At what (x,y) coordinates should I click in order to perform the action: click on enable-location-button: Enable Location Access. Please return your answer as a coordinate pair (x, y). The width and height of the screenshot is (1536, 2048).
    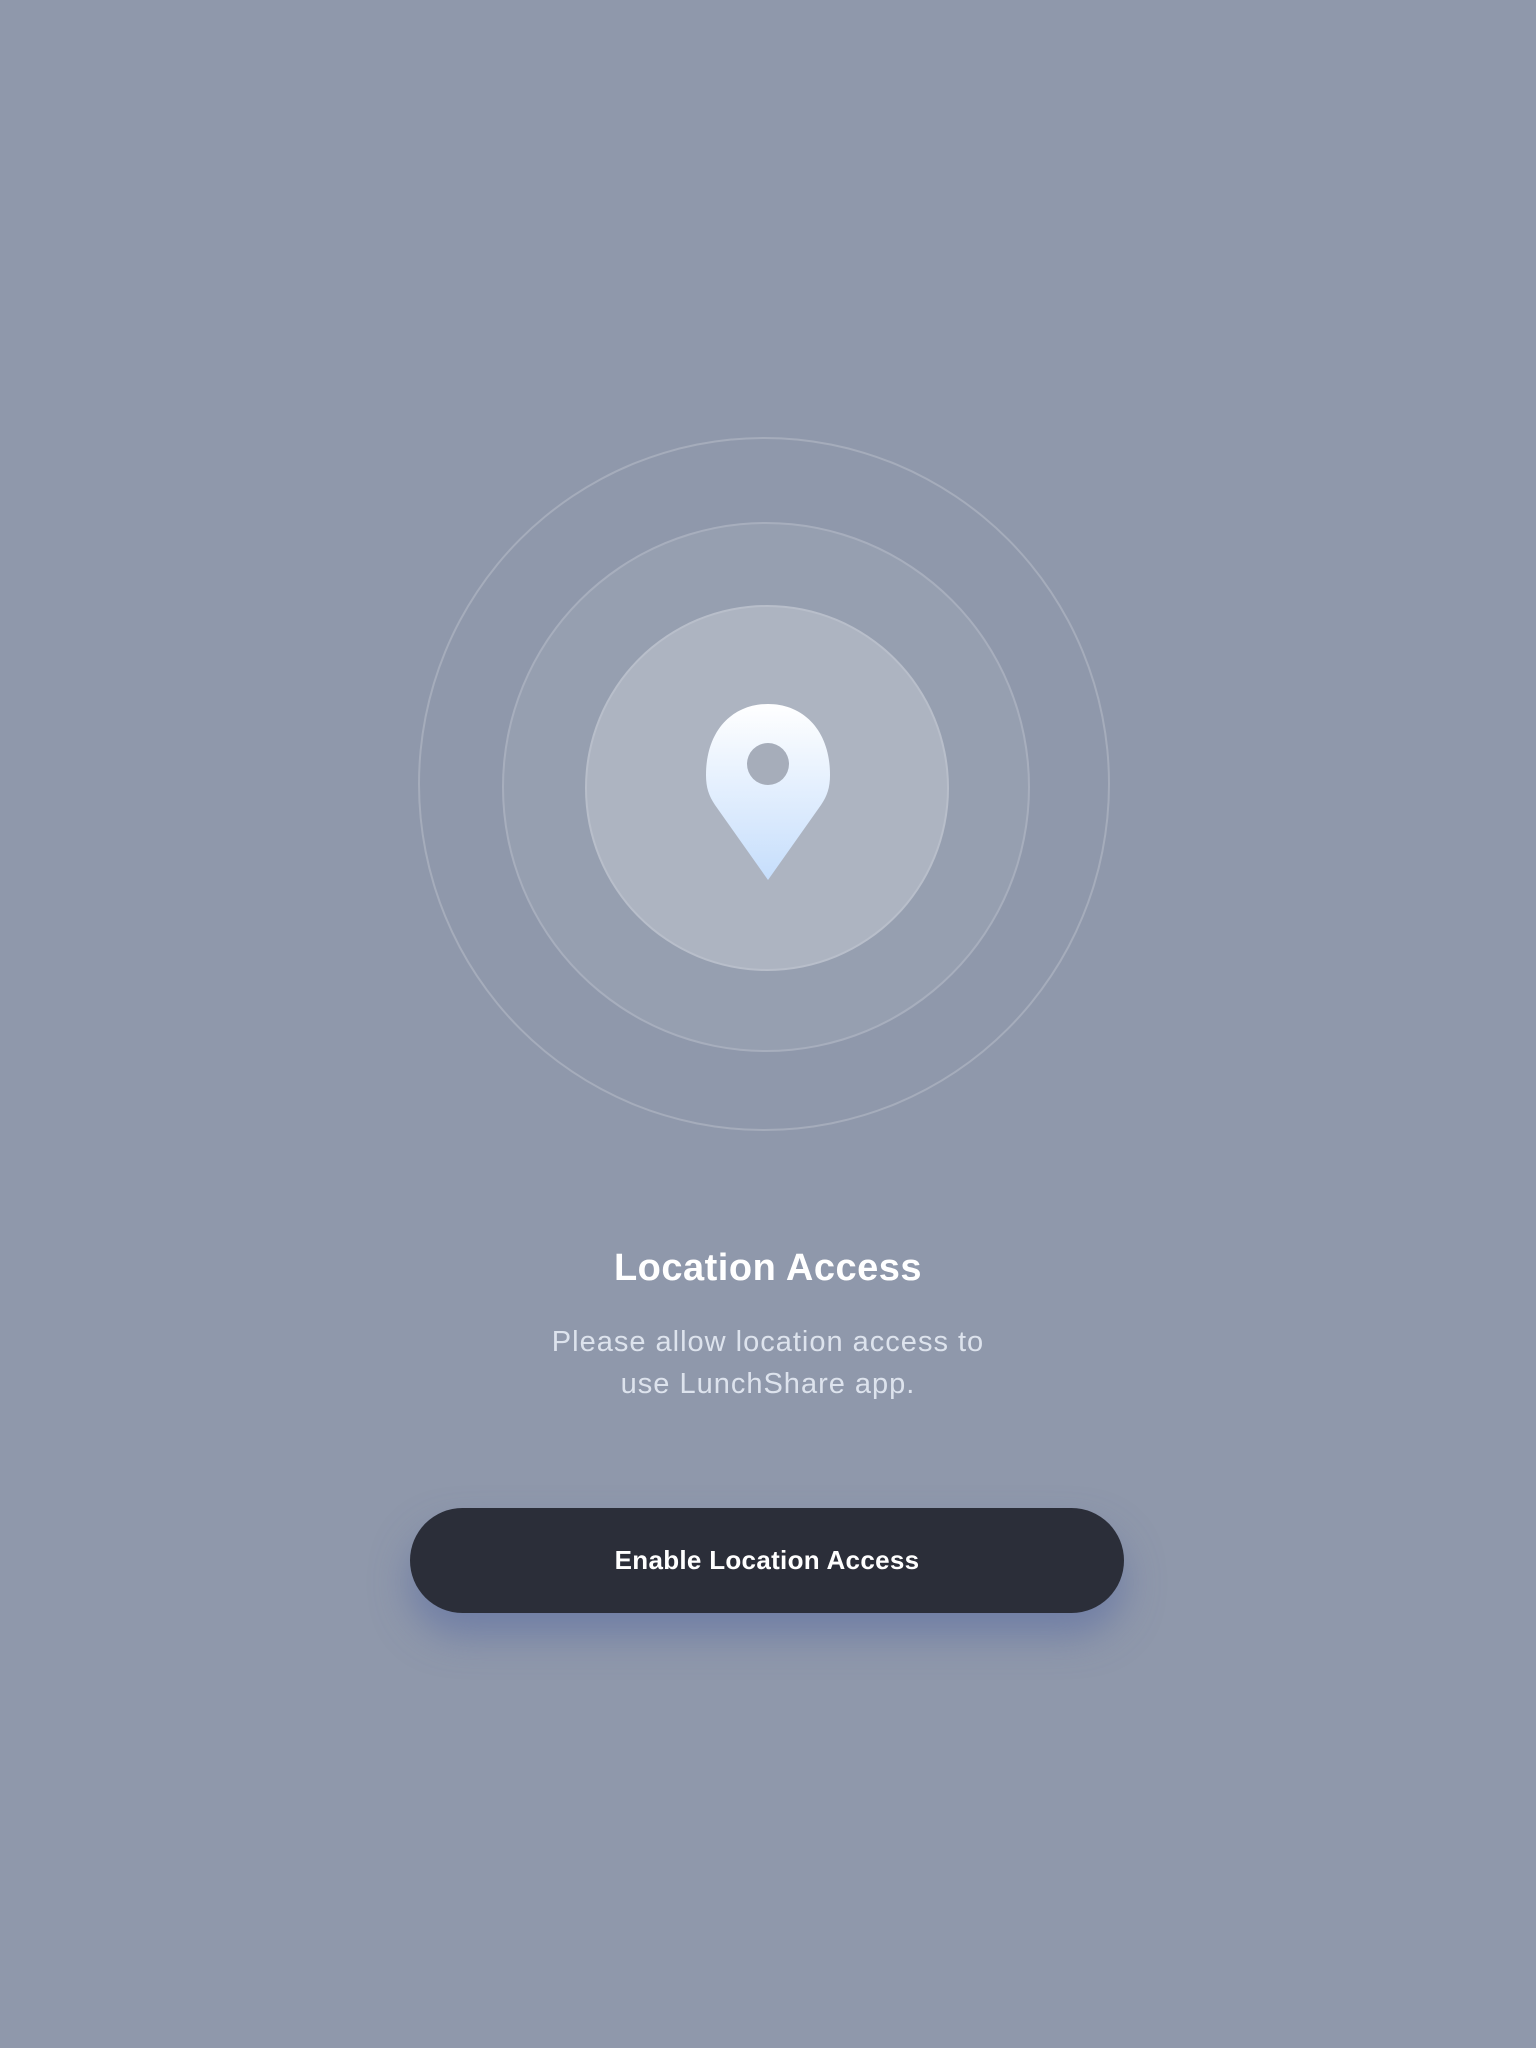
    Looking at the image, I should click on (767, 1560).